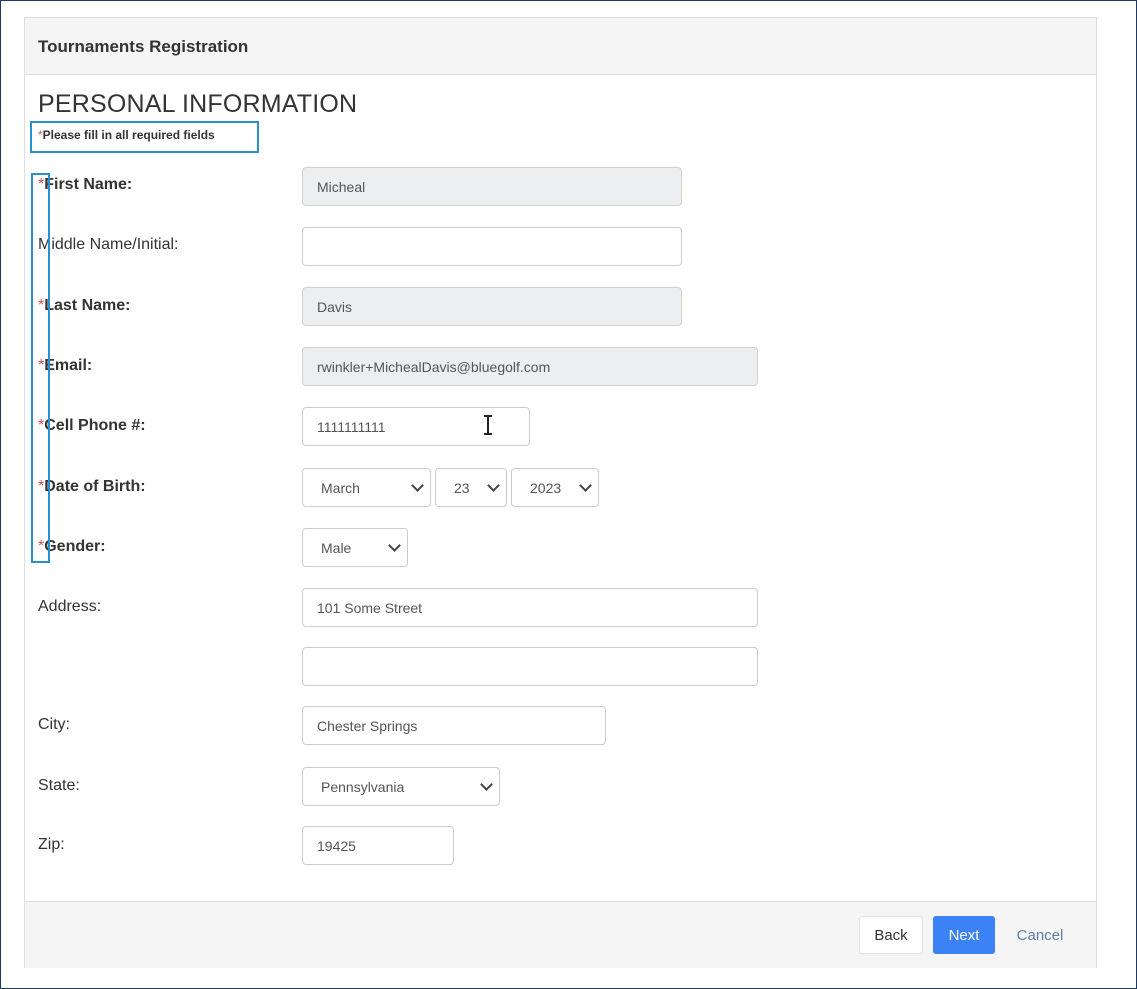 The image size is (1137, 989). I want to click on section-title: PERSONAL INFORMATION, so click(198, 104).